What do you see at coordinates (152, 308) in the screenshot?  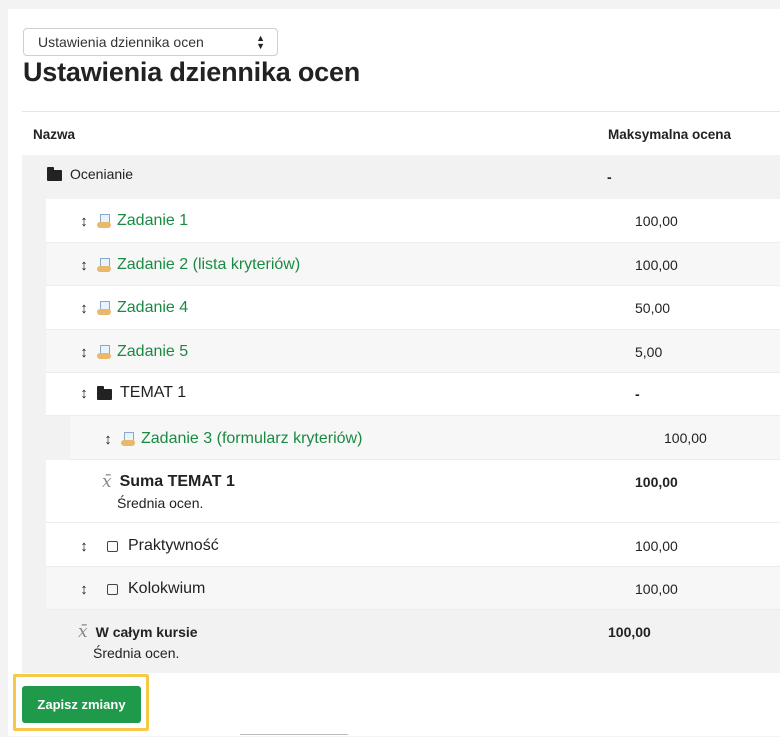 I see `grade-item-link: Zadanie 4` at bounding box center [152, 308].